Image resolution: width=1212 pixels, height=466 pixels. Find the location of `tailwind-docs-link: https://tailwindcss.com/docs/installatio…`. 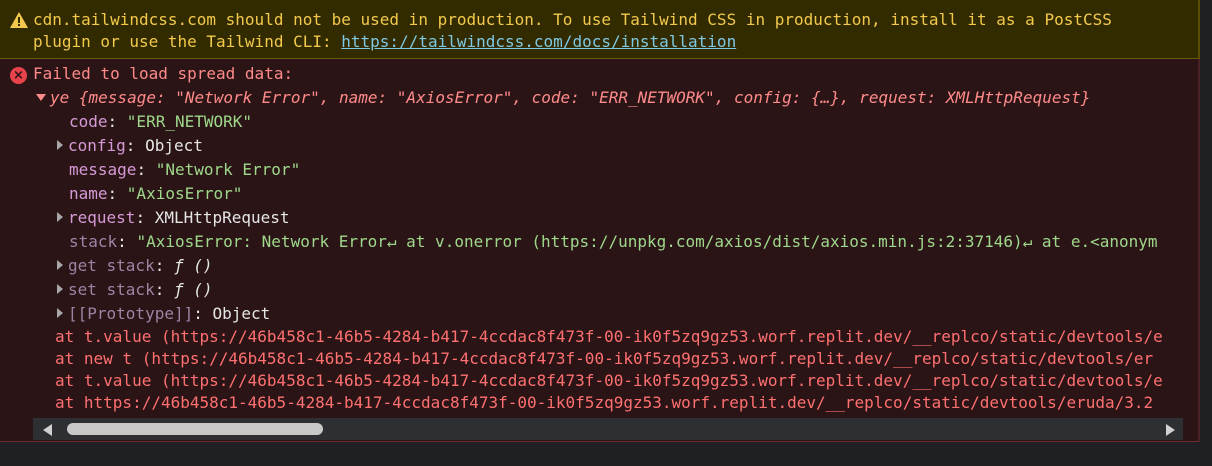

tailwind-docs-link: https://tailwindcss.com/docs/installatio… is located at coordinates (538, 41).